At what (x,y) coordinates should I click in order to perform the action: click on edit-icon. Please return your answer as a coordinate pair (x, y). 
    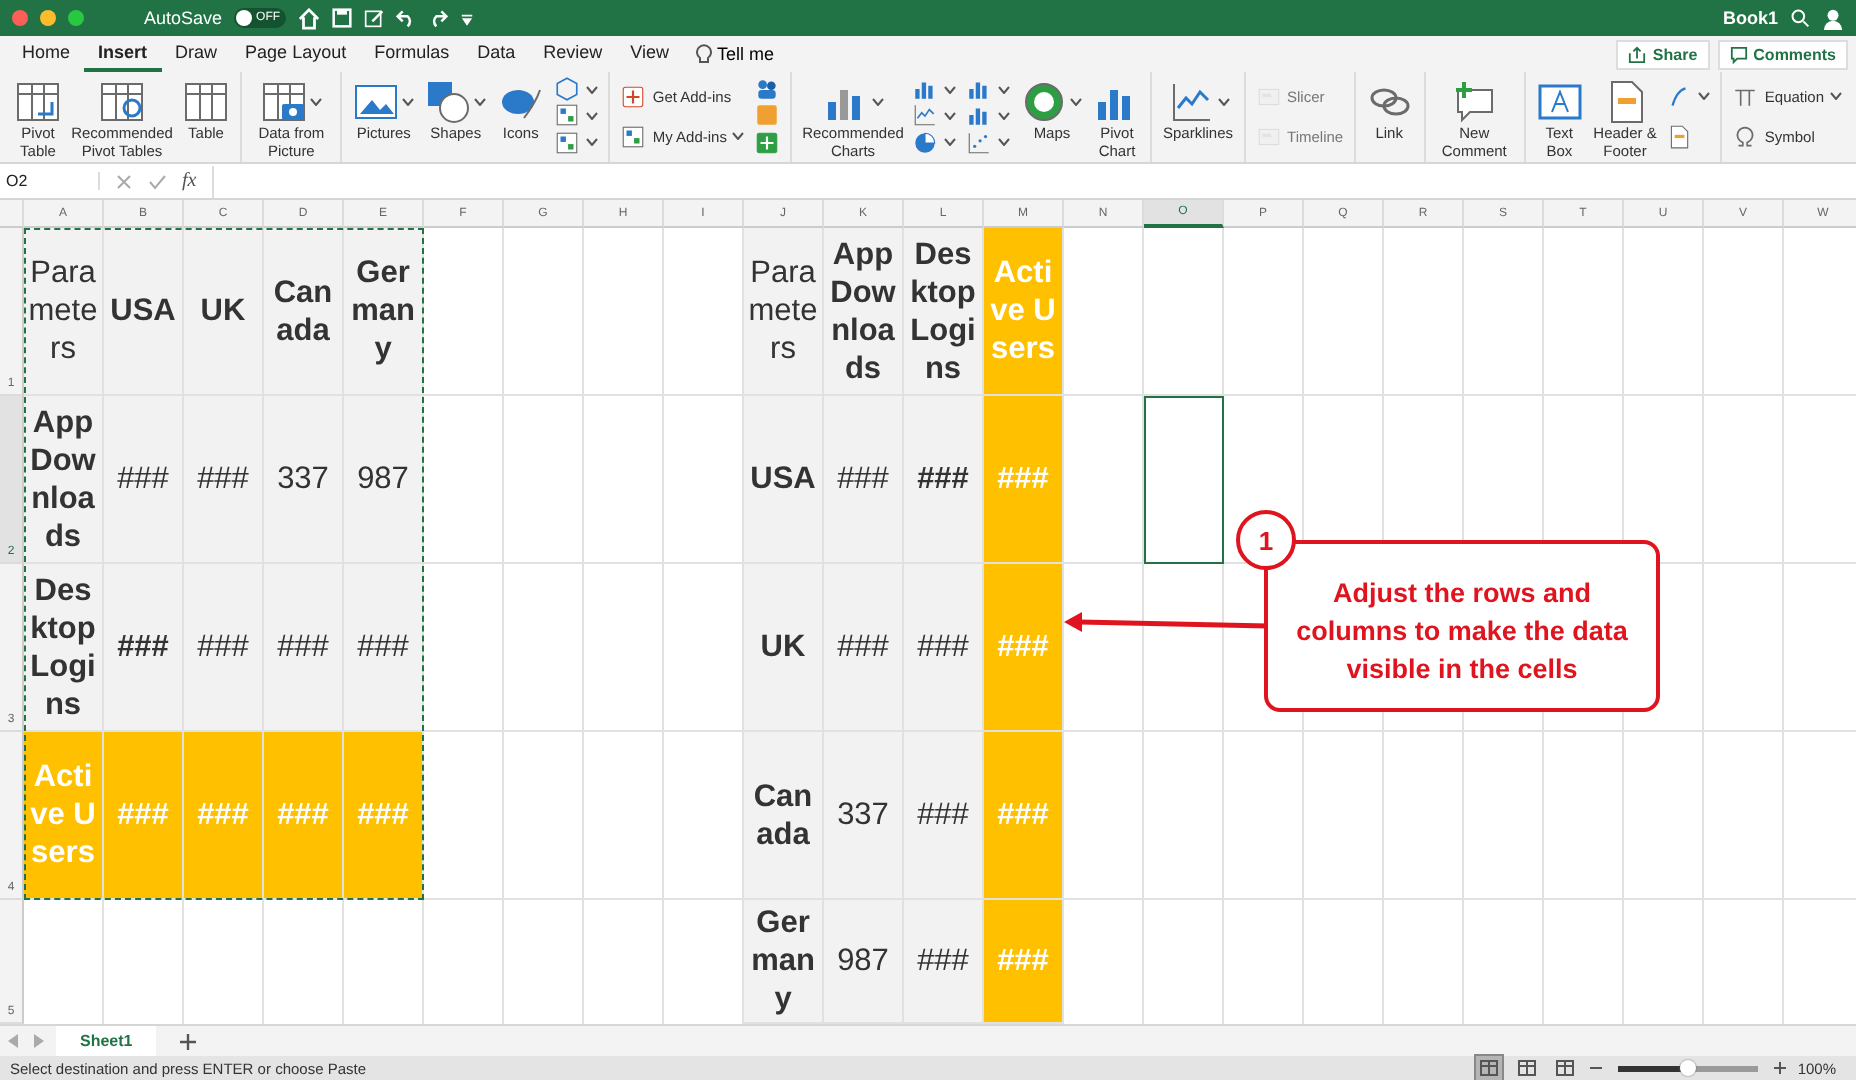
    Looking at the image, I should click on (374, 18).